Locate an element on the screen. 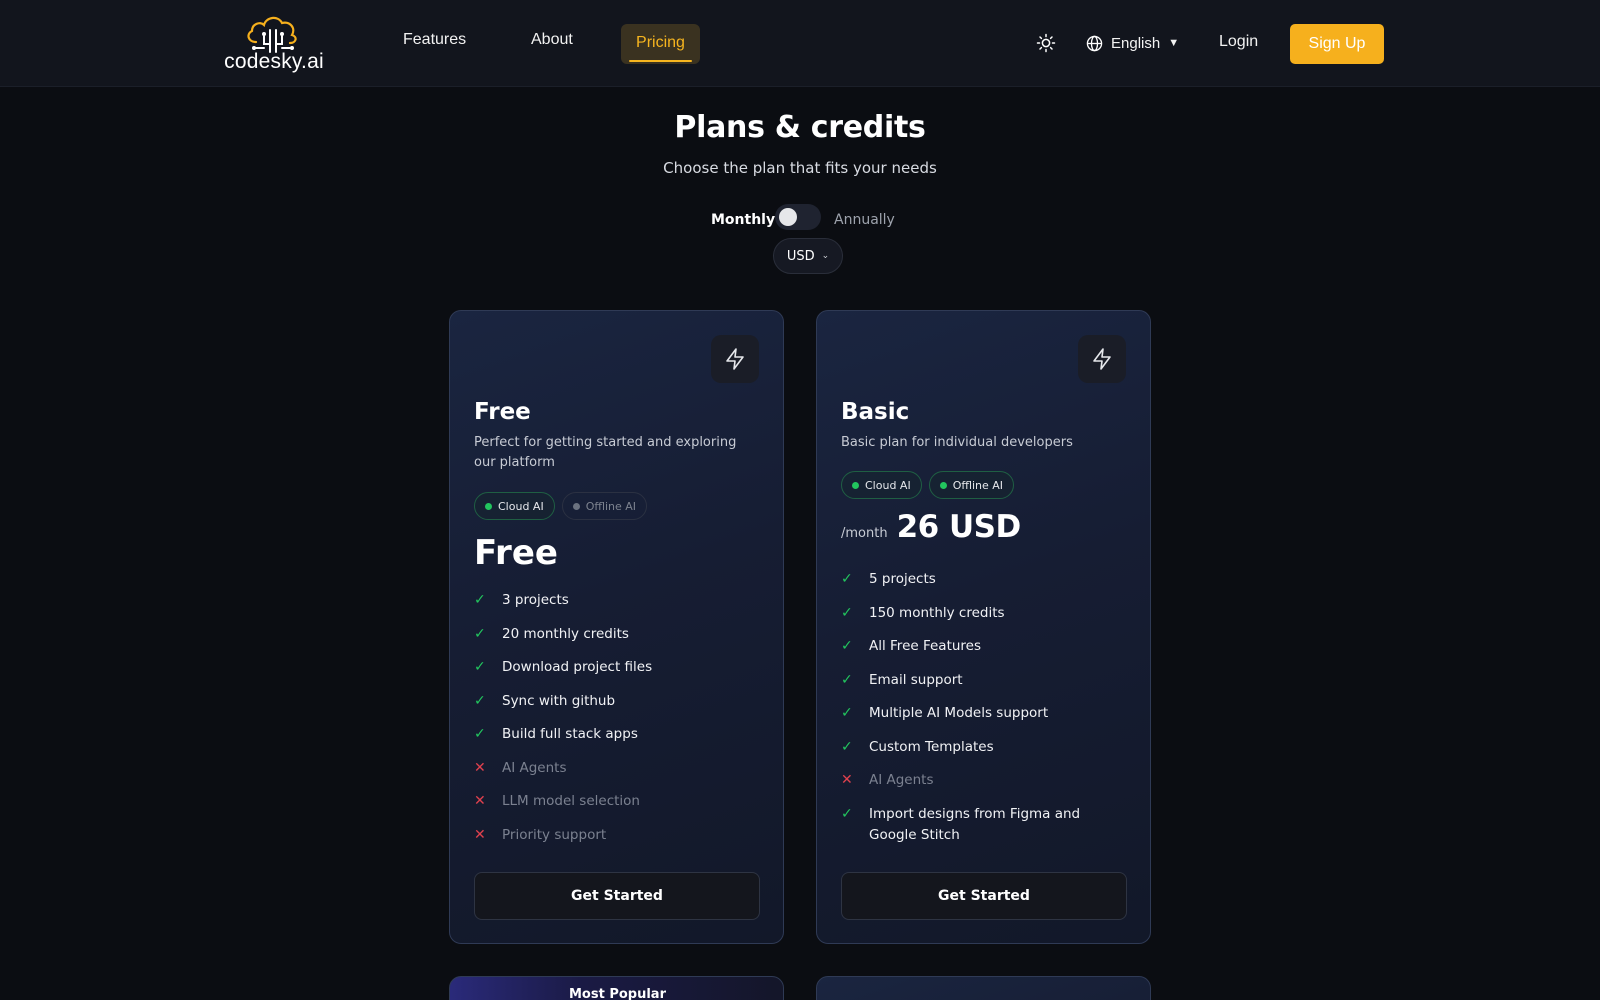 This screenshot has height=1000, width=1600. billing-annually-label: Annually is located at coordinates (864, 220).